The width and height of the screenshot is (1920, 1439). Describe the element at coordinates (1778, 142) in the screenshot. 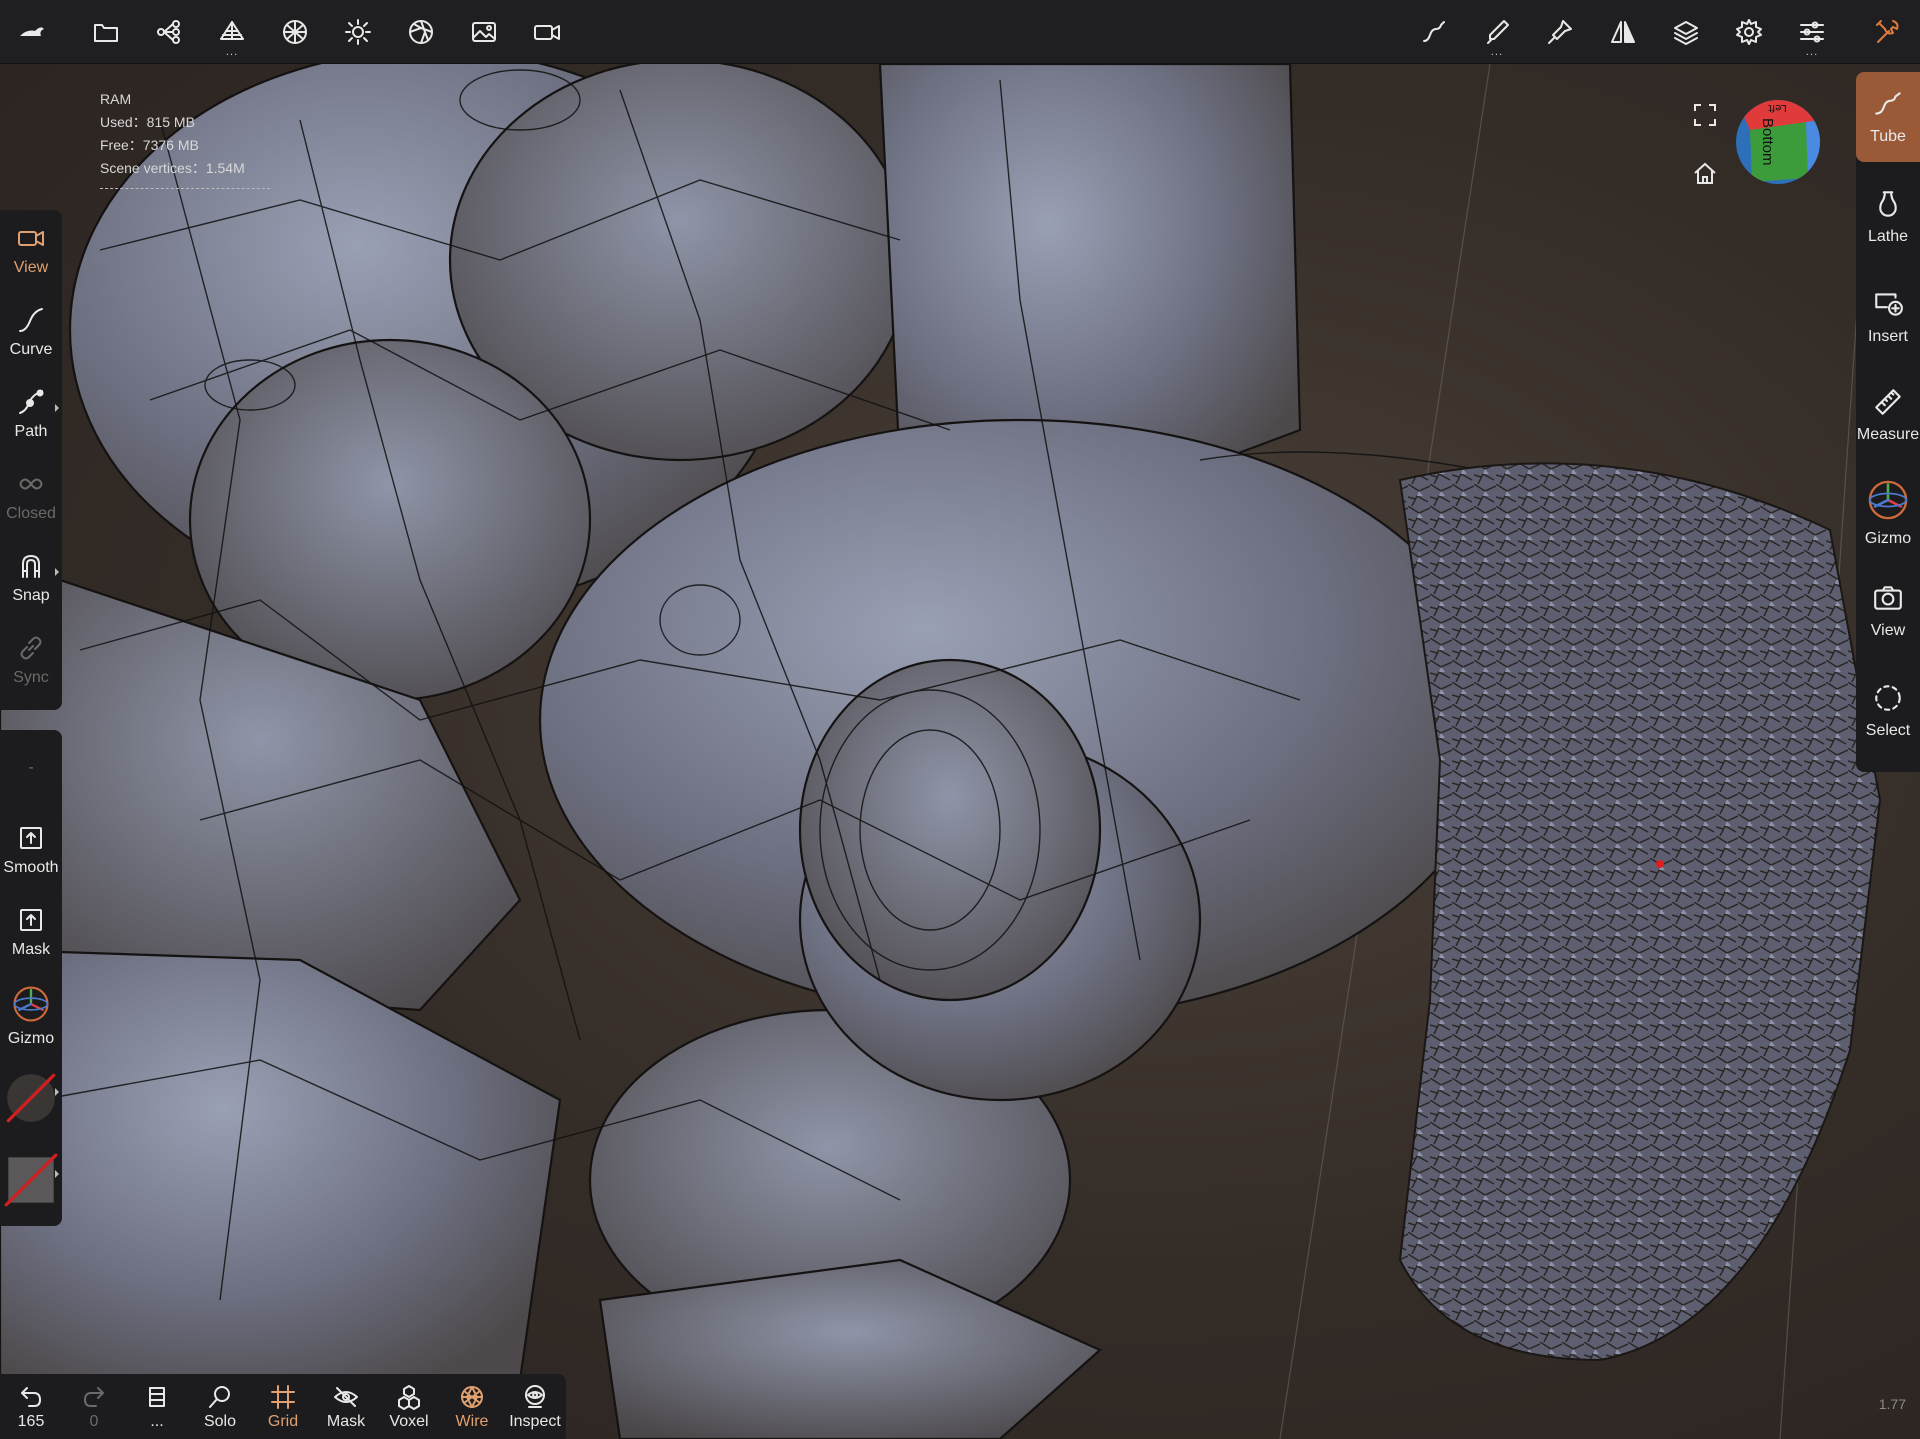

I see `navigation-cube: Bottom Left` at that location.